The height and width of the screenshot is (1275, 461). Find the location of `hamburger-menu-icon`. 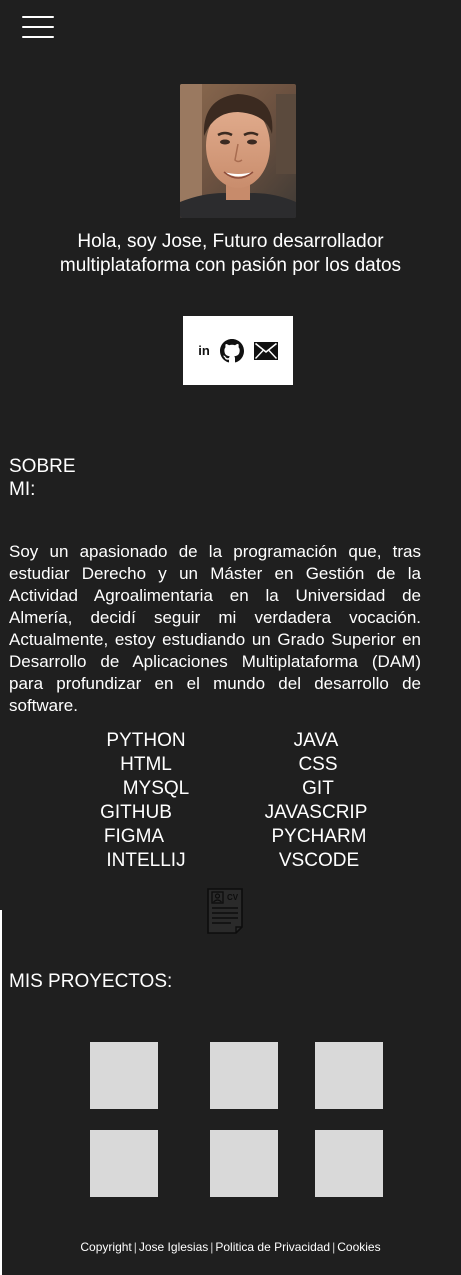

hamburger-menu-icon is located at coordinates (38, 27).